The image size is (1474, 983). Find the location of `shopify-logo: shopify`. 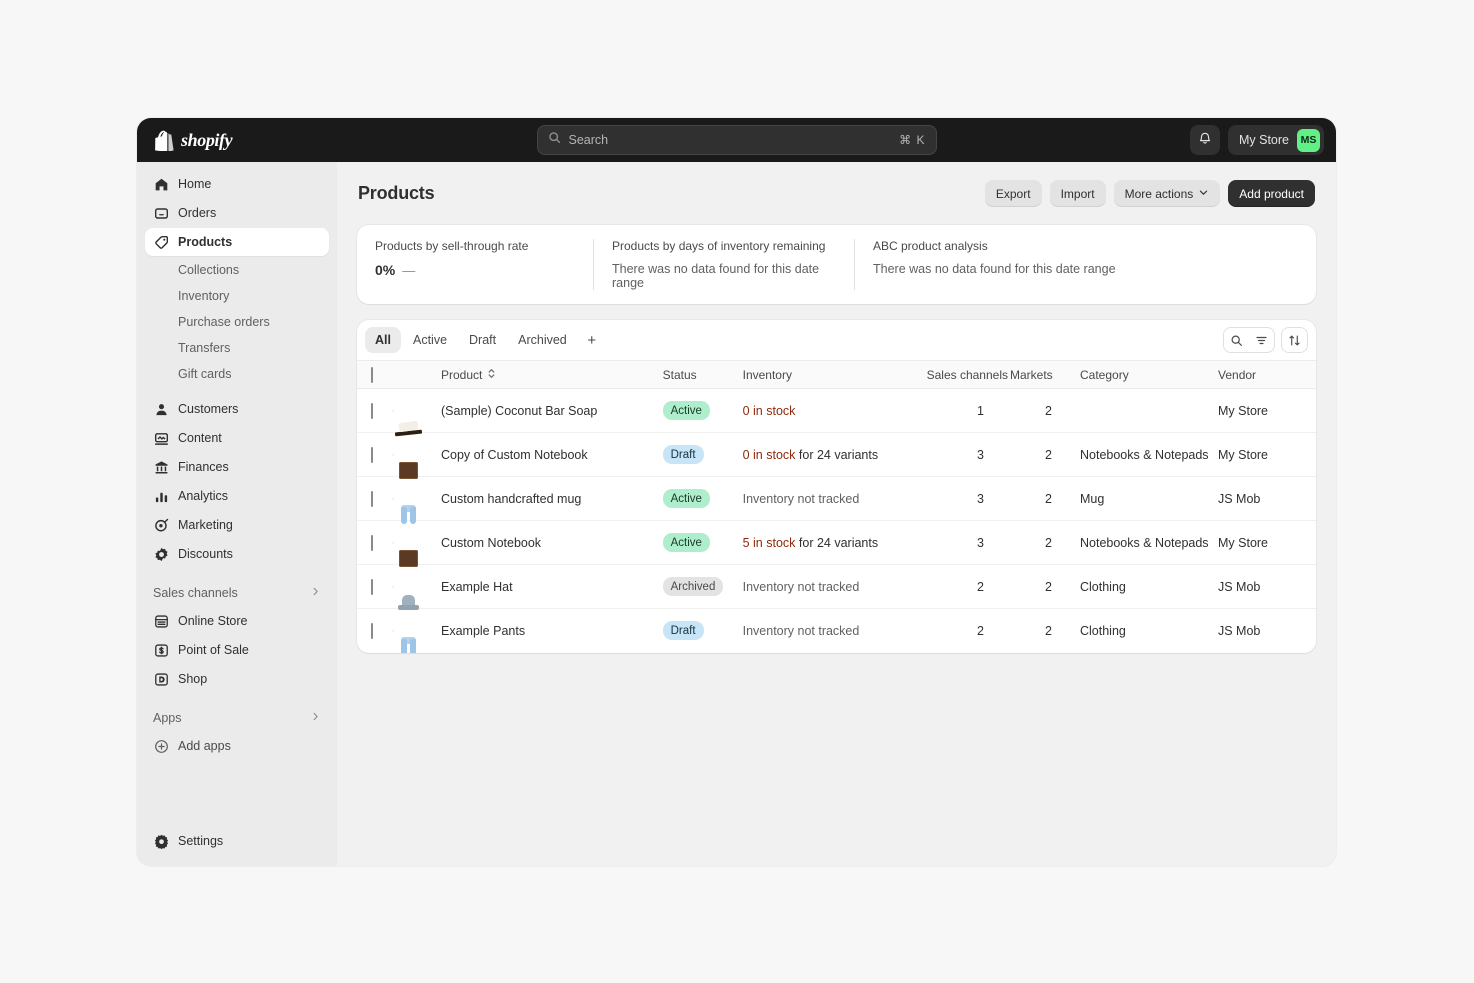

shopify-logo: shopify is located at coordinates (191, 140).